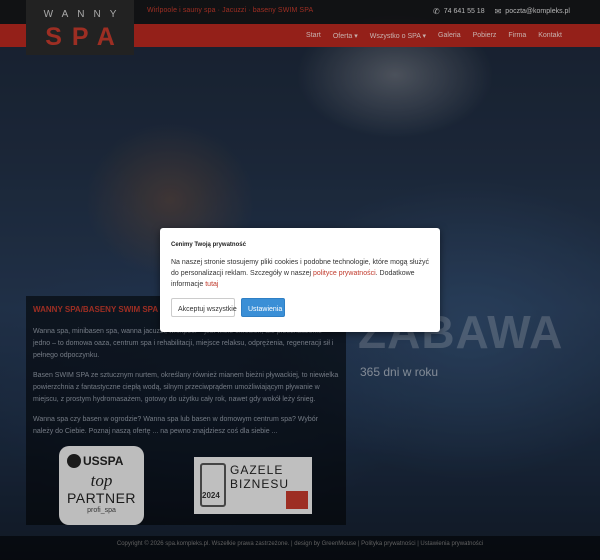 The height and width of the screenshot is (560, 600). I want to click on accept-all-button: Akceptuj wszystkie, so click(204, 307).